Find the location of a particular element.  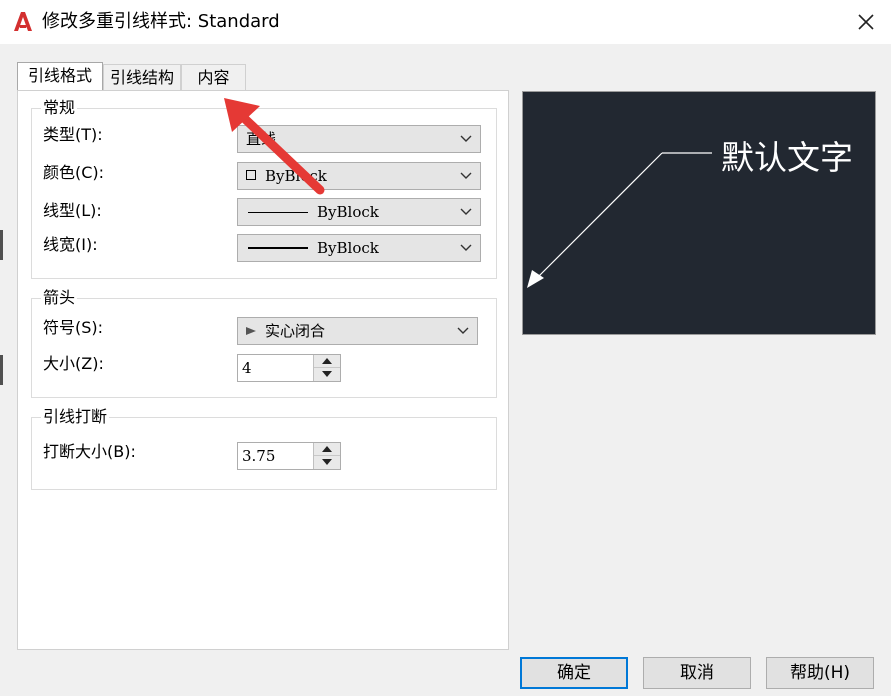

group-title-general: 常规 is located at coordinates (59, 108).